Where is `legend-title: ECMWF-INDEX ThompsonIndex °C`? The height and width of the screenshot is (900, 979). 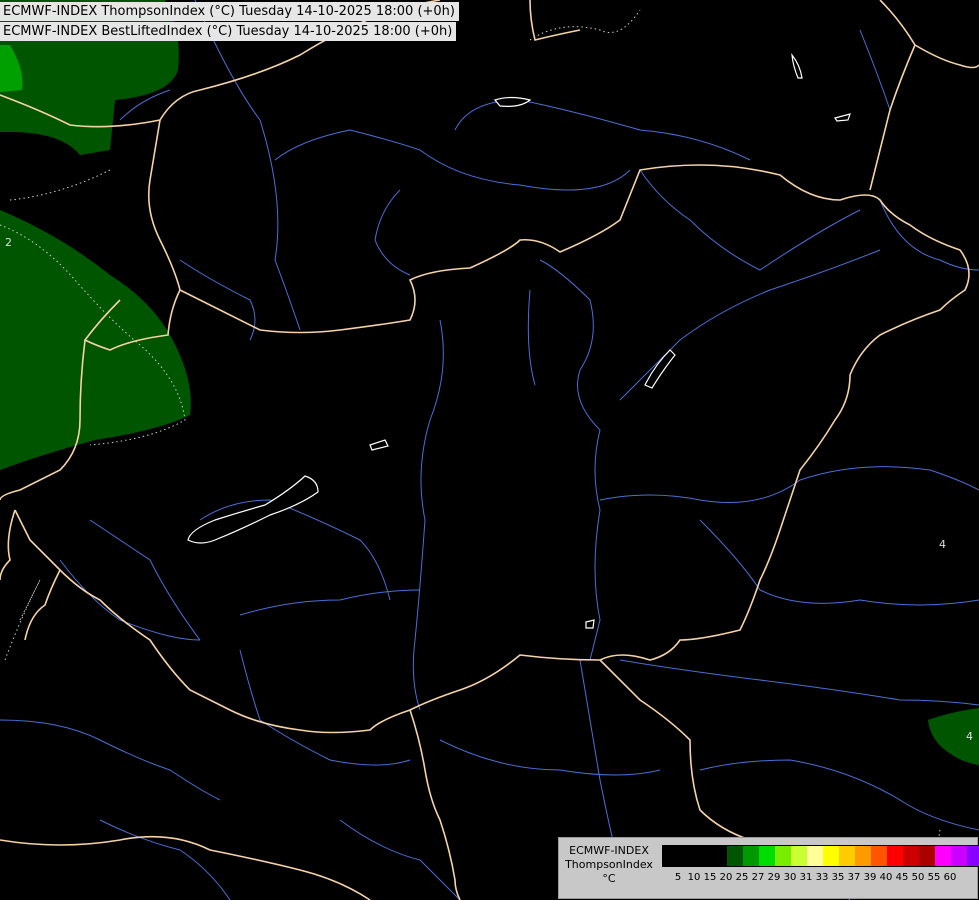
legend-title: ECMWF-INDEX ThompsonIndex °C is located at coordinates (609, 865).